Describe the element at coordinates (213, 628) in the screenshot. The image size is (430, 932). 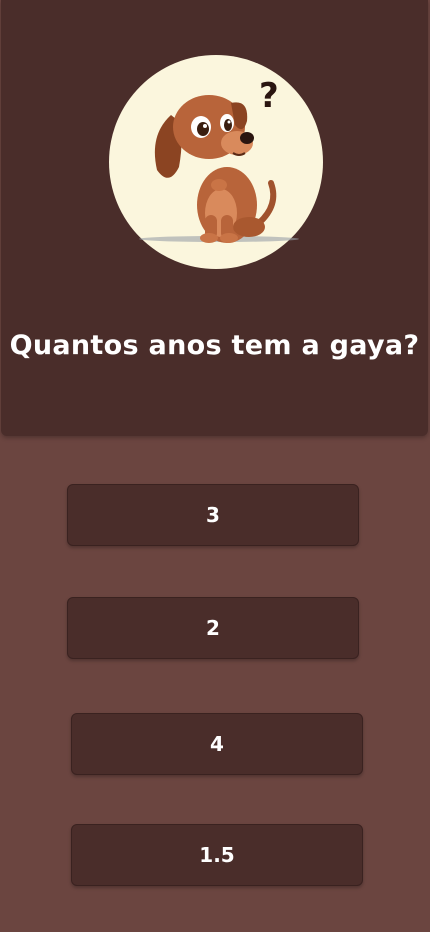
I see `answer-button-2: 2` at that location.